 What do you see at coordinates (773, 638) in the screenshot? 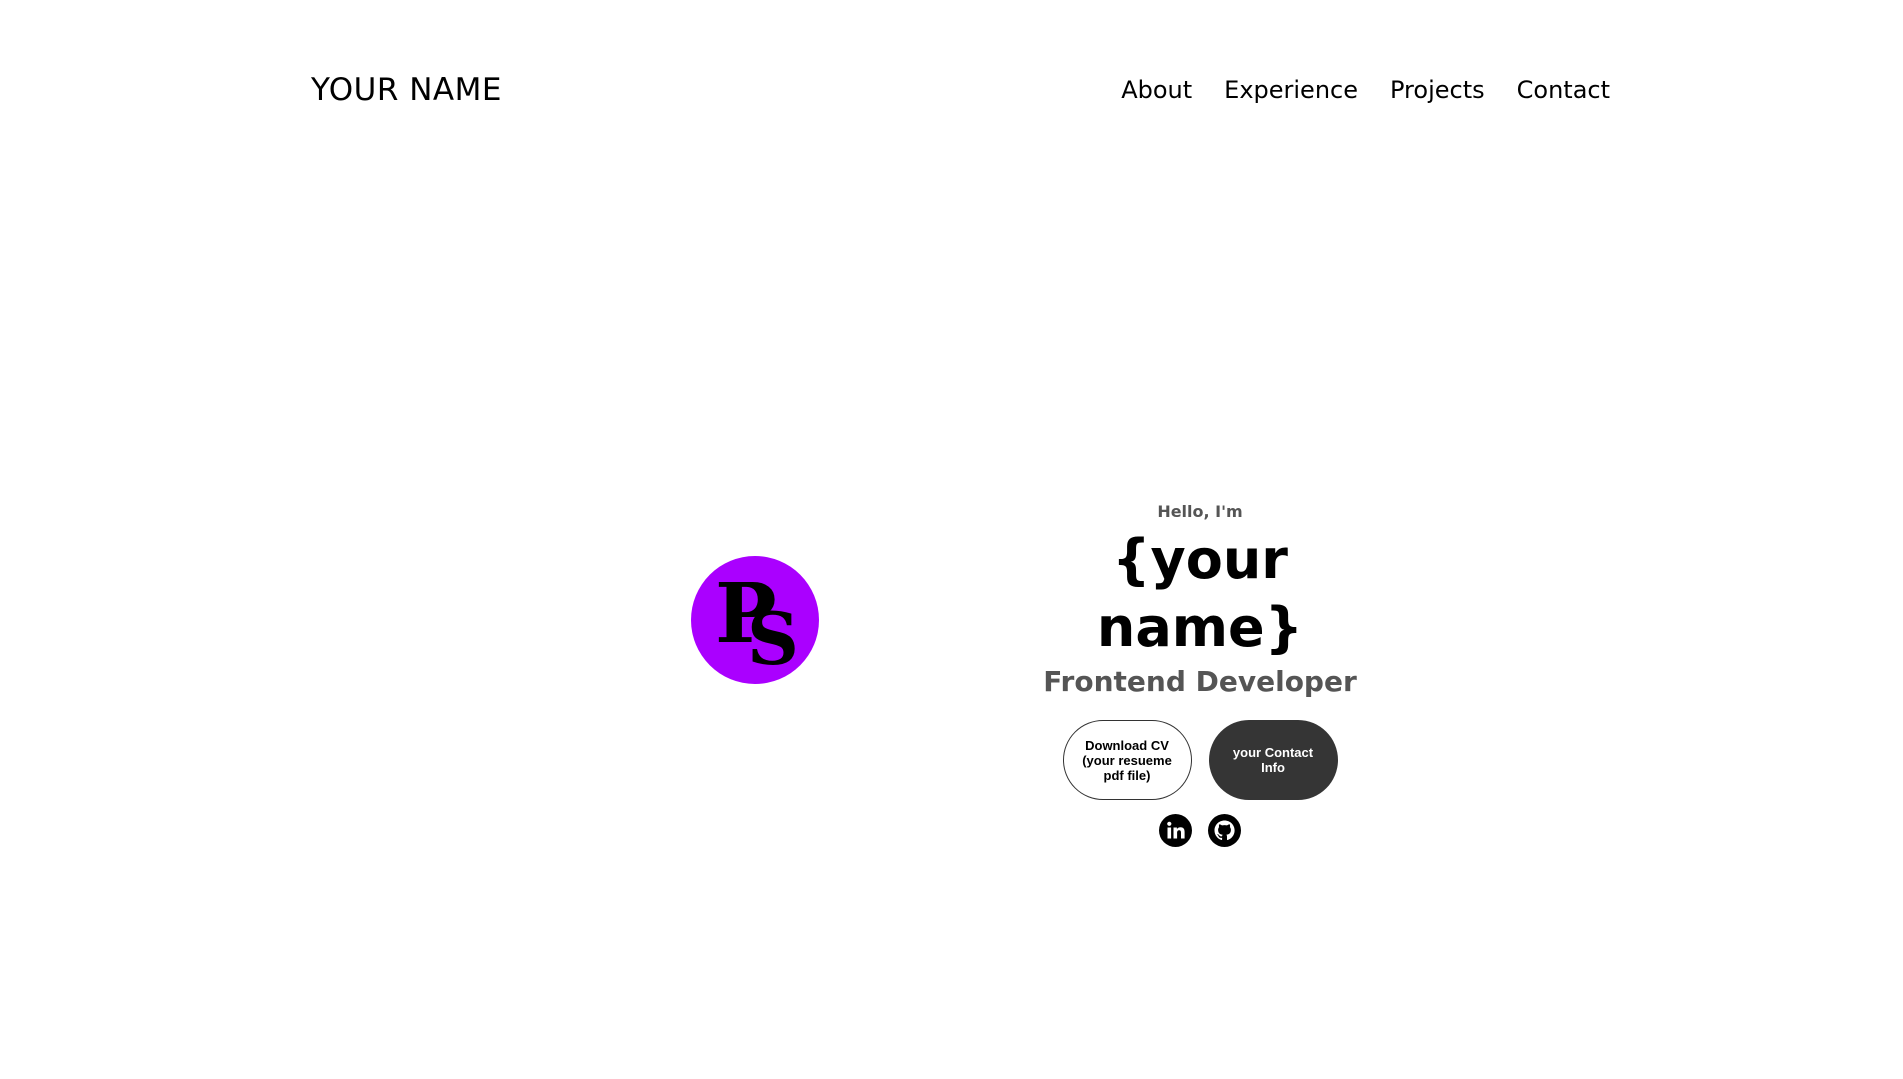
I see `svg-text: S` at bounding box center [773, 638].